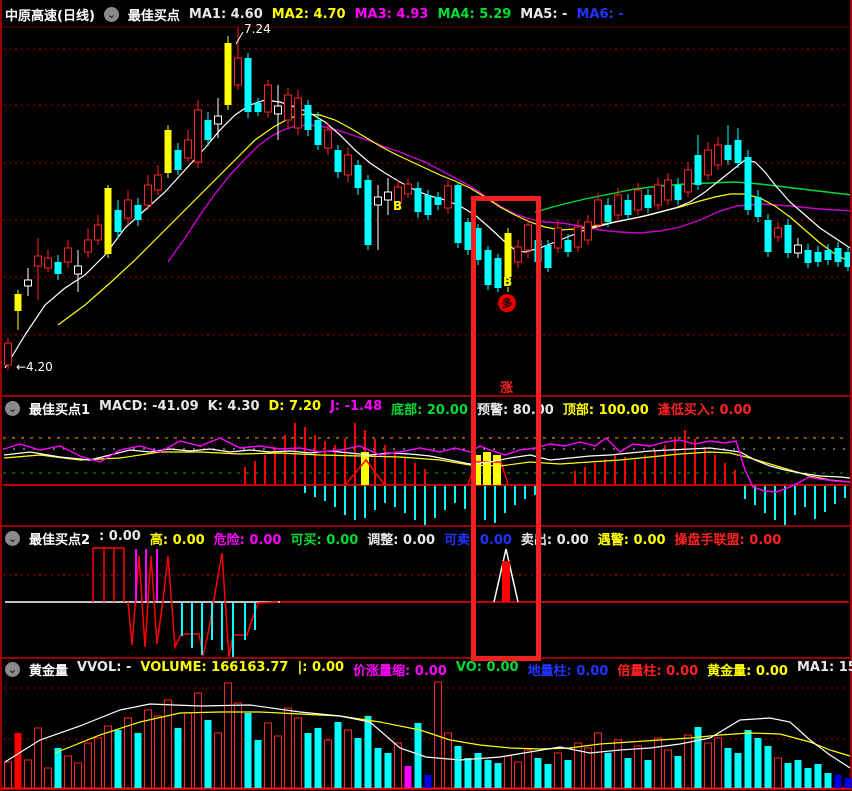 The width and height of the screenshot is (852, 791). I want to click on header-value: MACD: -41.09, so click(149, 406).